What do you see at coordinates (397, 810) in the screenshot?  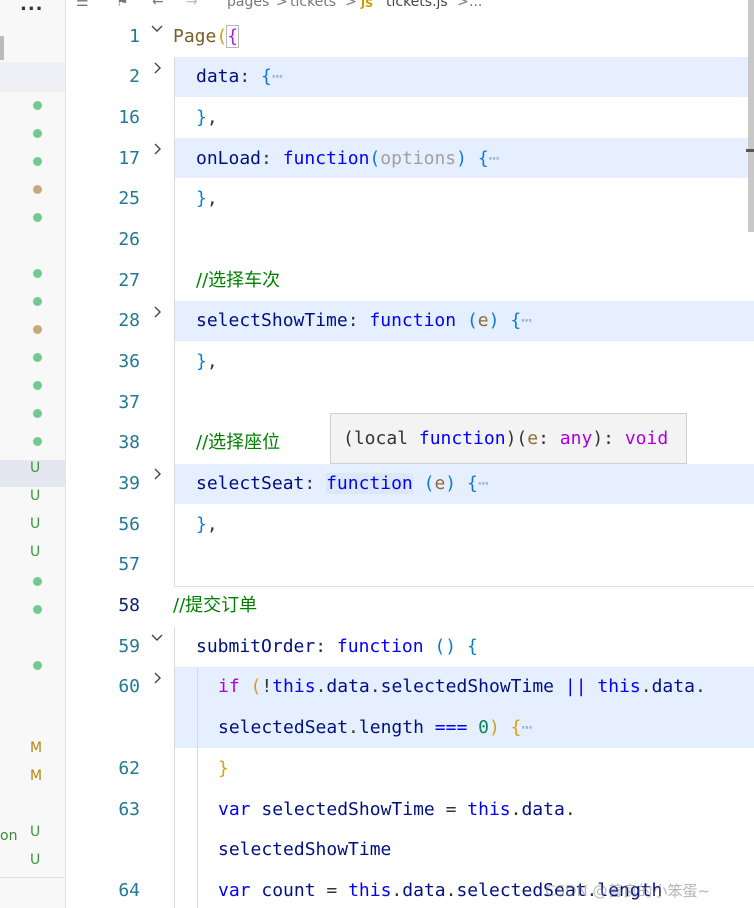 I see `code-line-63: var selectedShowTime = this.data.` at bounding box center [397, 810].